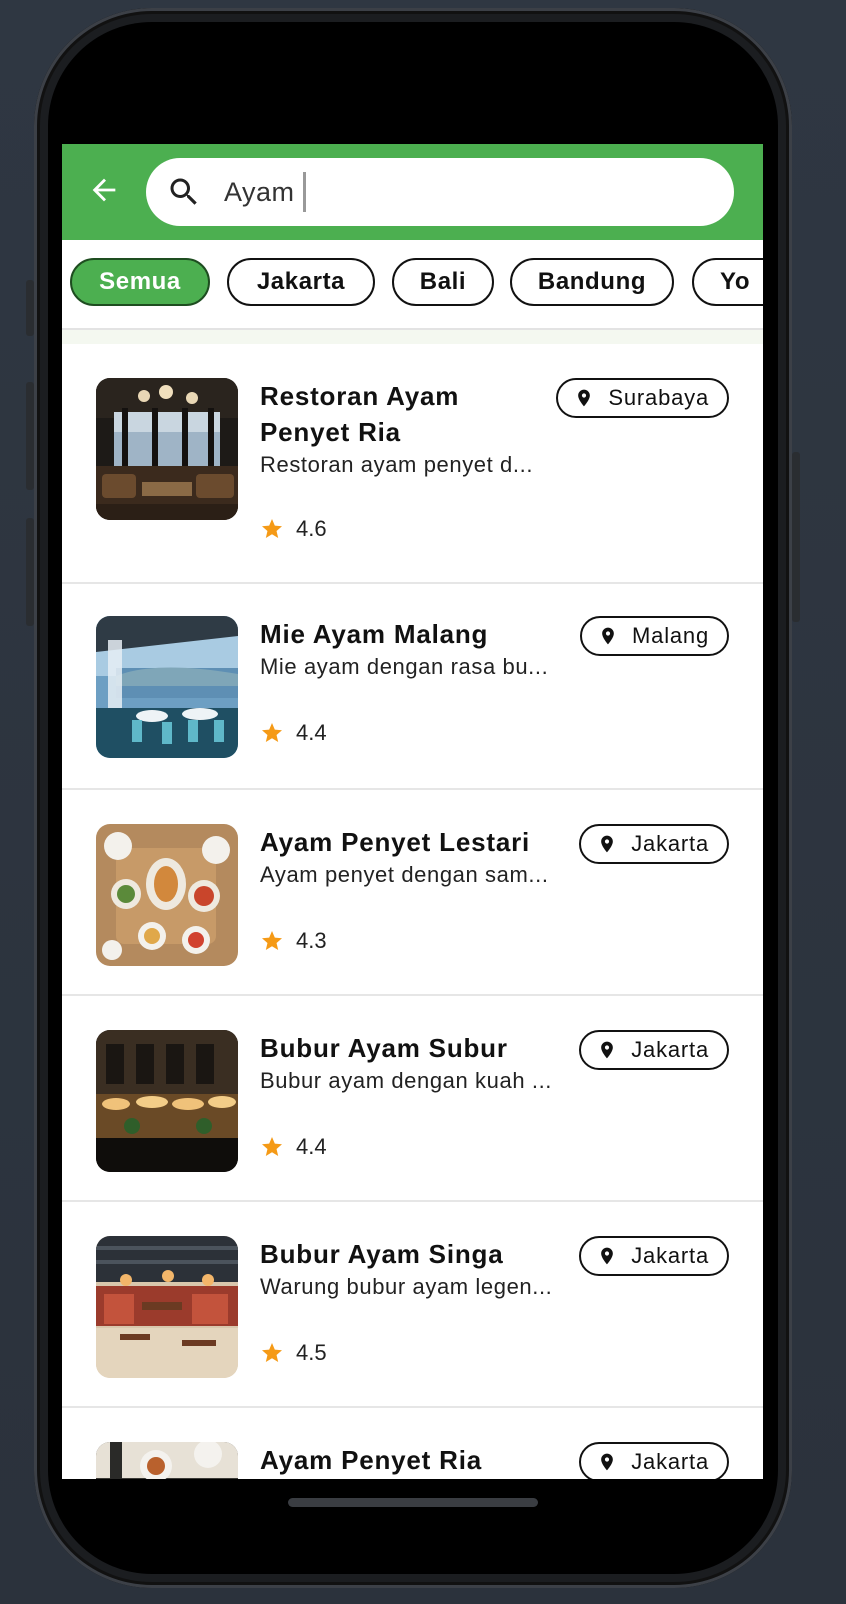  I want to click on restaurant-name: Mie Ayam Malang, so click(374, 634).